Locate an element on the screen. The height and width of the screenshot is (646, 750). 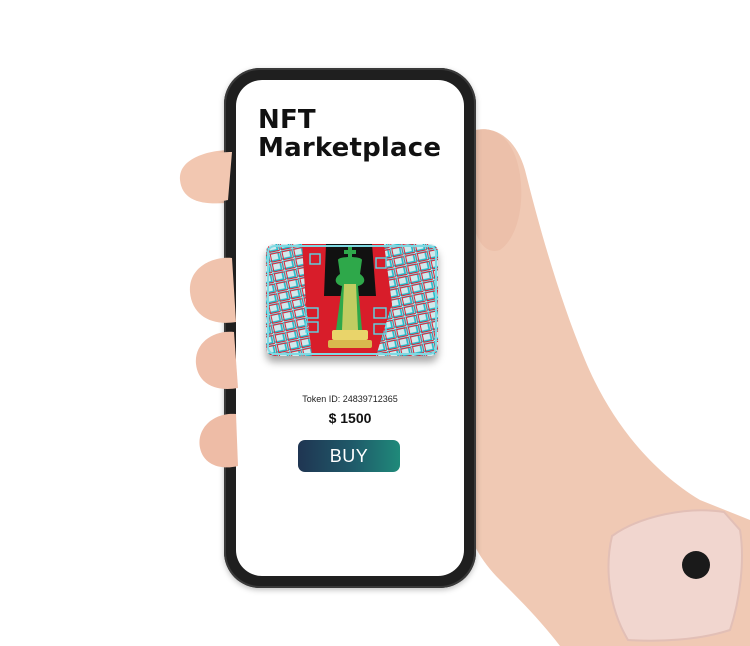
chess-king-nft-image is located at coordinates (352, 300).